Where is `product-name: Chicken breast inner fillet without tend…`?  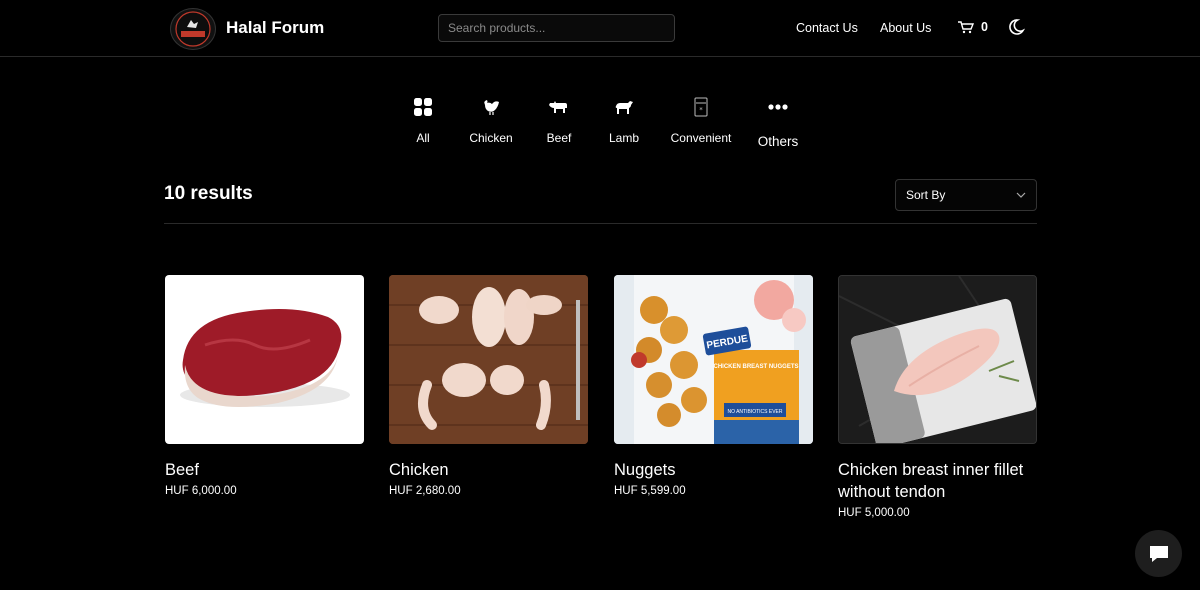
product-name: Chicken breast inner fillet without tend… is located at coordinates (937, 481).